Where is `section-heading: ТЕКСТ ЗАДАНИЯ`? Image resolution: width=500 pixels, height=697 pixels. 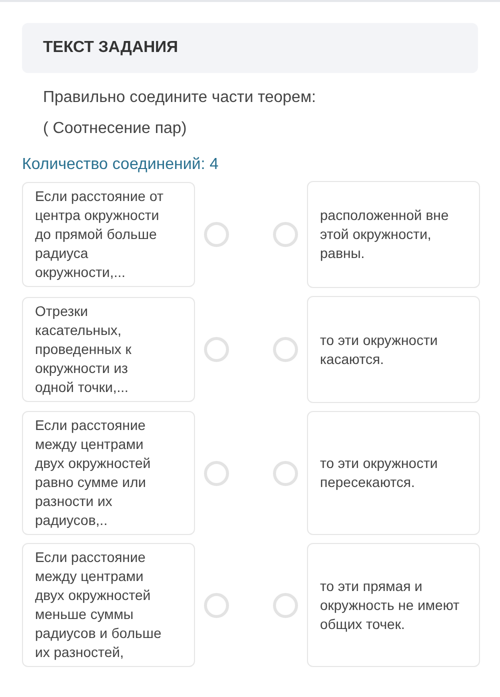 section-heading: ТЕКСТ ЗАДАНИЯ is located at coordinates (110, 48).